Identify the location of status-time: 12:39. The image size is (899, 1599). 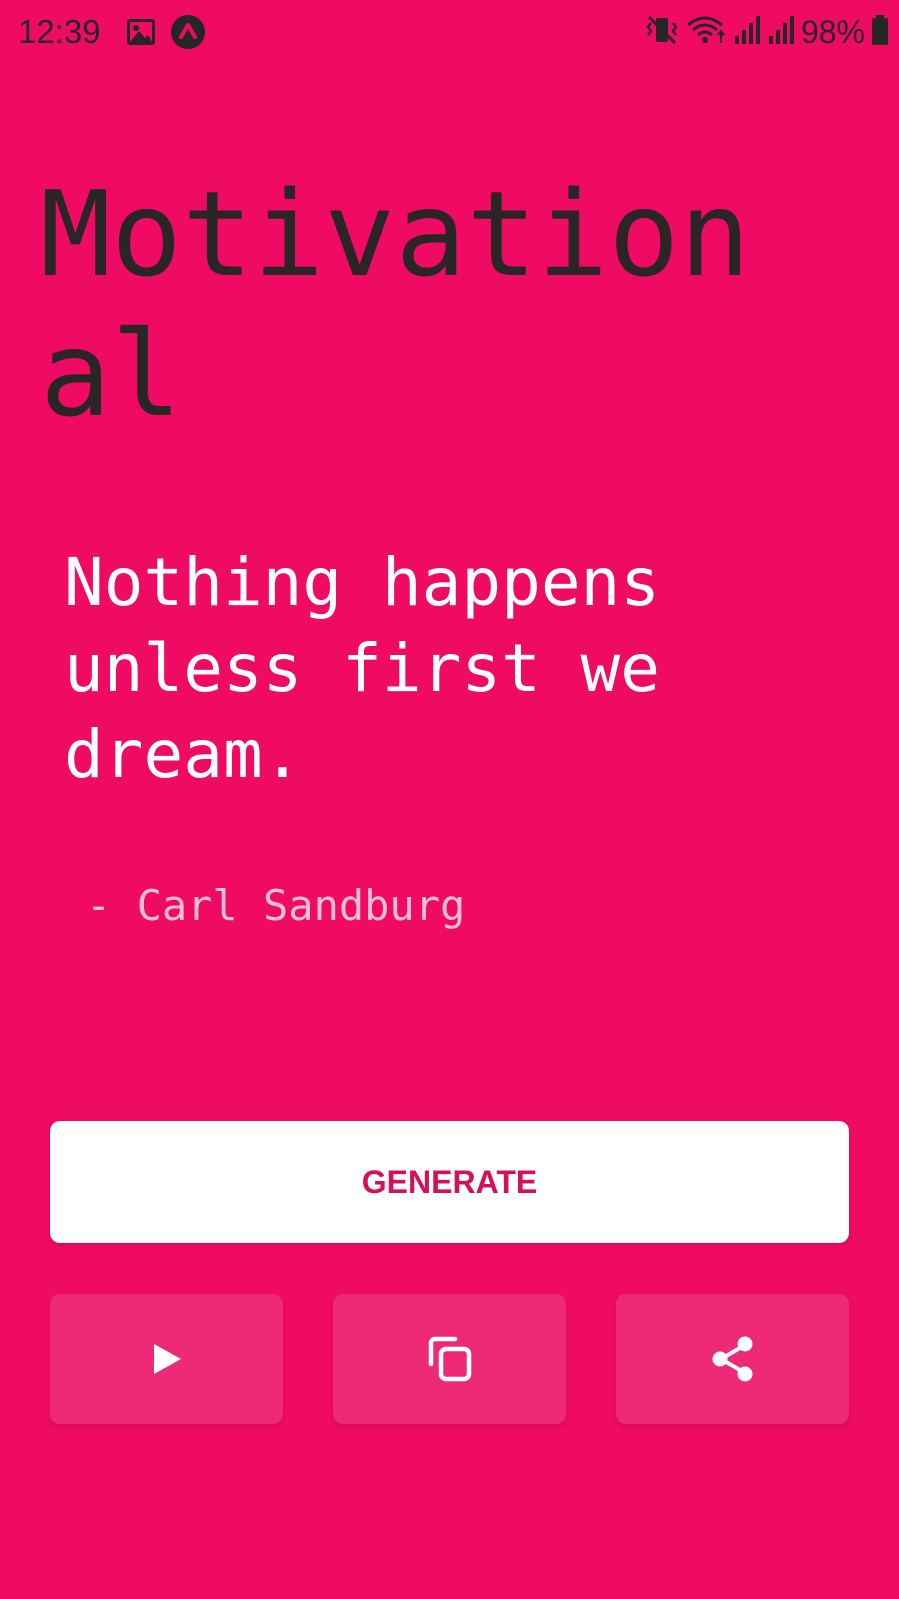
(59, 31).